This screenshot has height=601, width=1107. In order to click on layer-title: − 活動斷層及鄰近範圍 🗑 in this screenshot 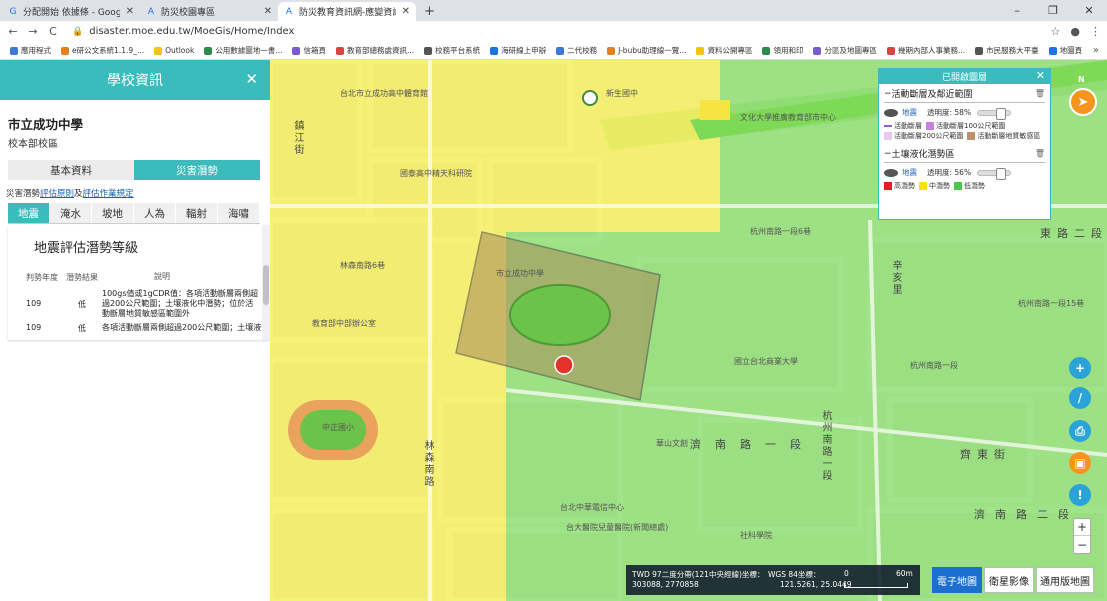, I will do `click(964, 95)`.